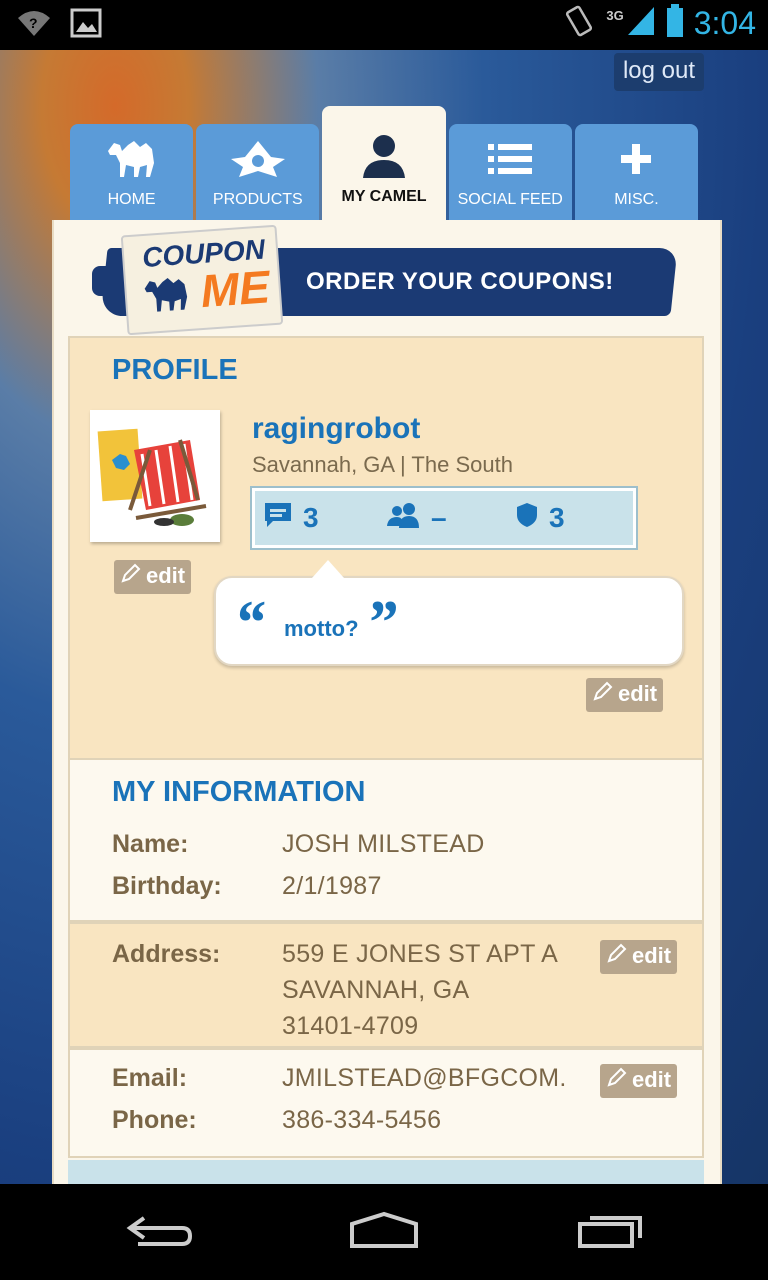 The image size is (768, 1280). I want to click on info-title: MY INFORMATION, so click(239, 792).